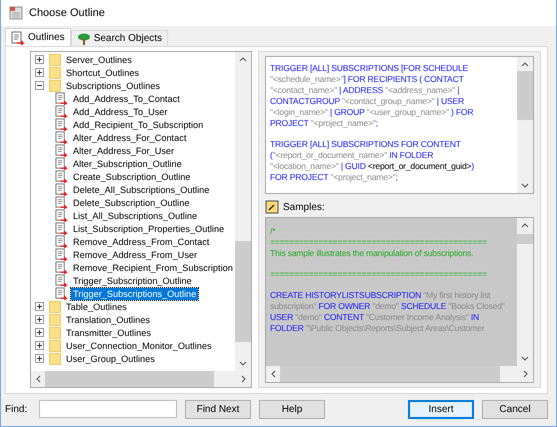 This screenshot has height=427, width=557. Describe the element at coordinates (141, 190) in the screenshot. I see `tree-item: Delete_All_Subscriptions_Outline` at that location.